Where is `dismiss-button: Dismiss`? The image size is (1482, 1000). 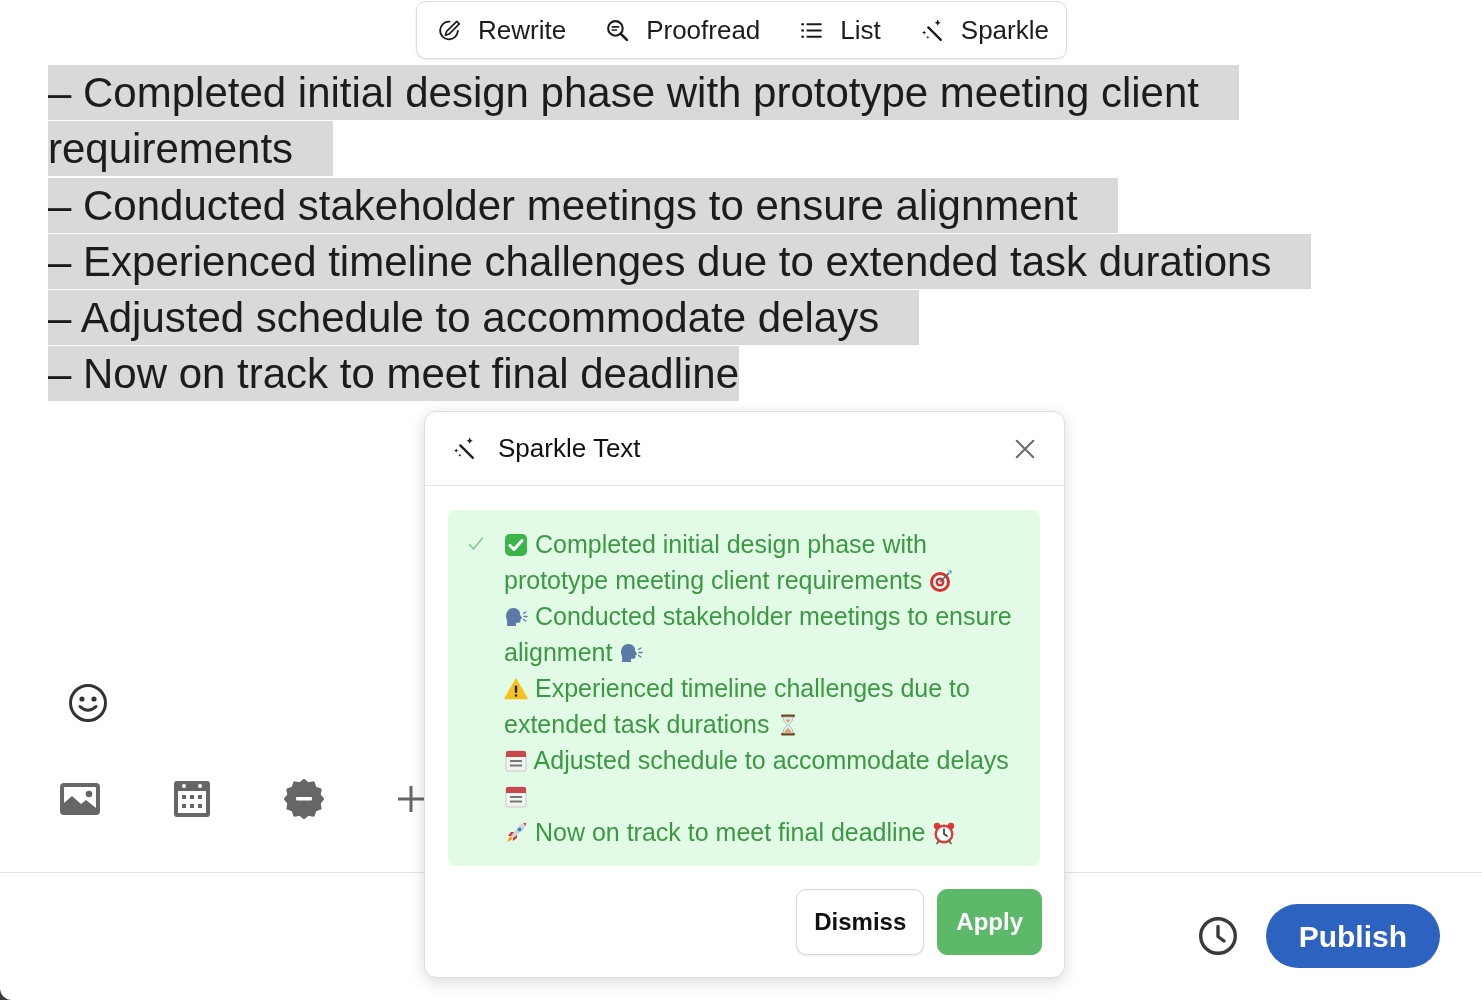
dismiss-button: Dismiss is located at coordinates (860, 922).